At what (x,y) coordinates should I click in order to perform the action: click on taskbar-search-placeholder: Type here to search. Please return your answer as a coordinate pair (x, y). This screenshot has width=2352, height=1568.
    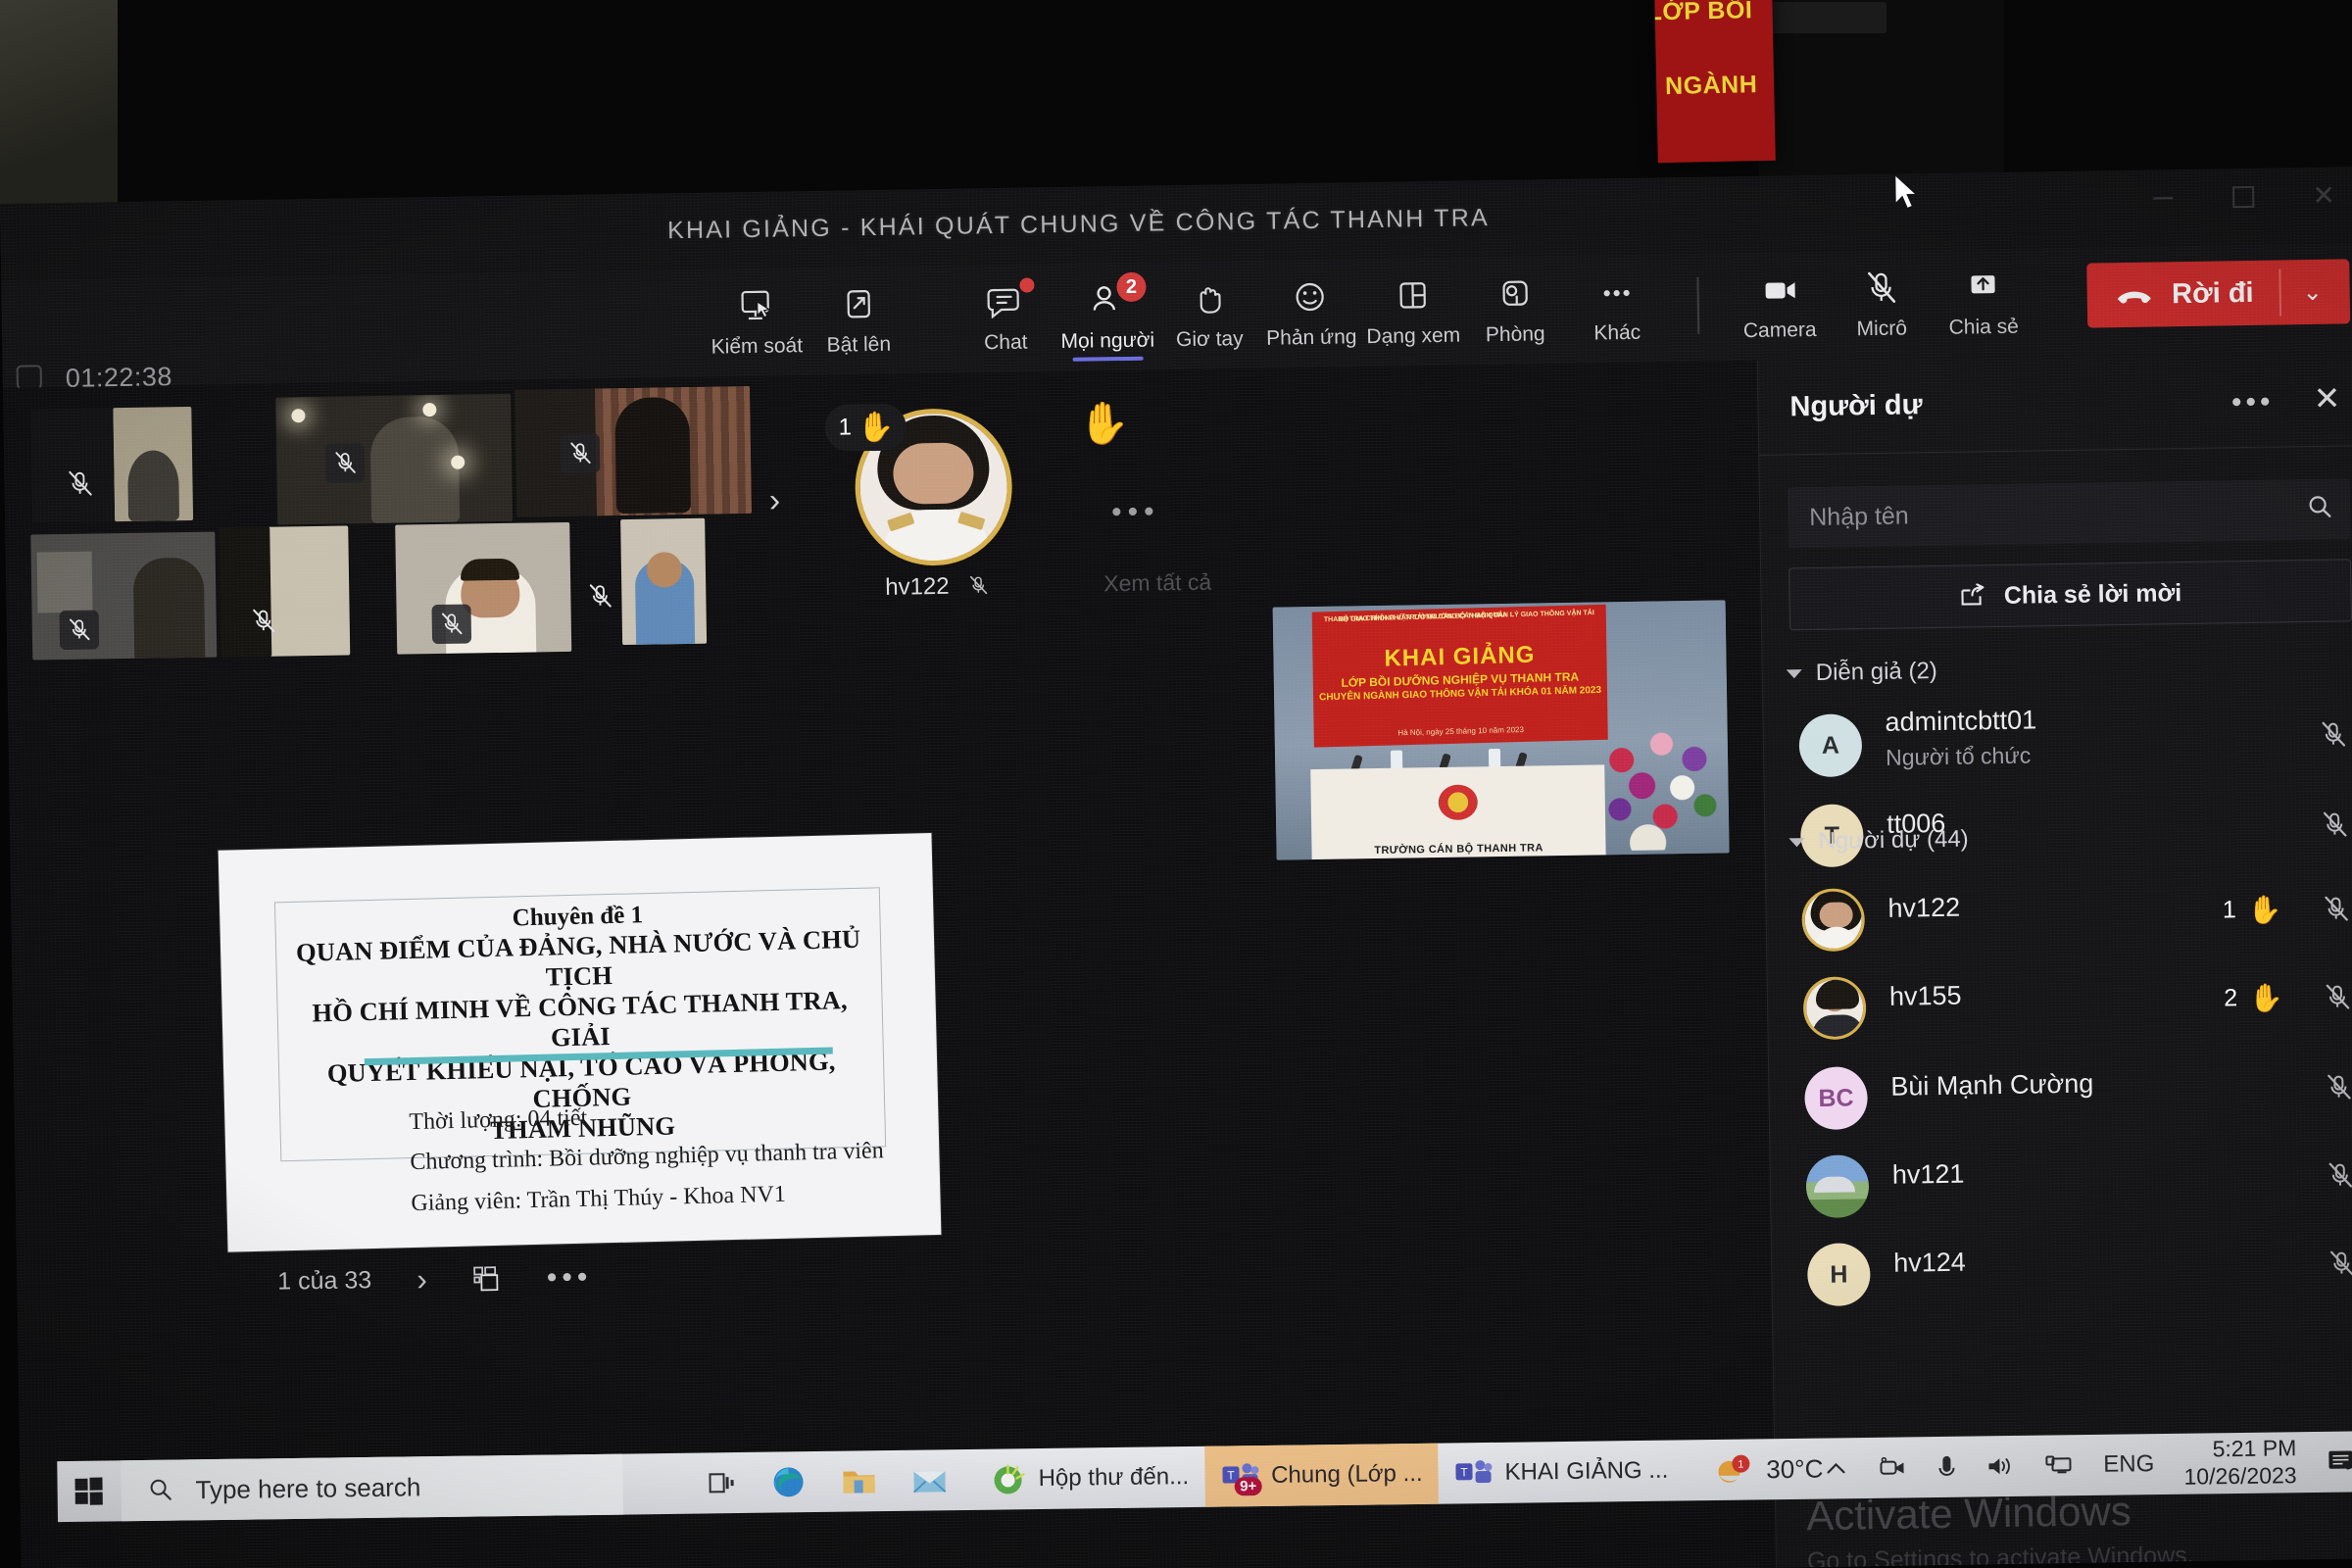
    Looking at the image, I should click on (308, 1487).